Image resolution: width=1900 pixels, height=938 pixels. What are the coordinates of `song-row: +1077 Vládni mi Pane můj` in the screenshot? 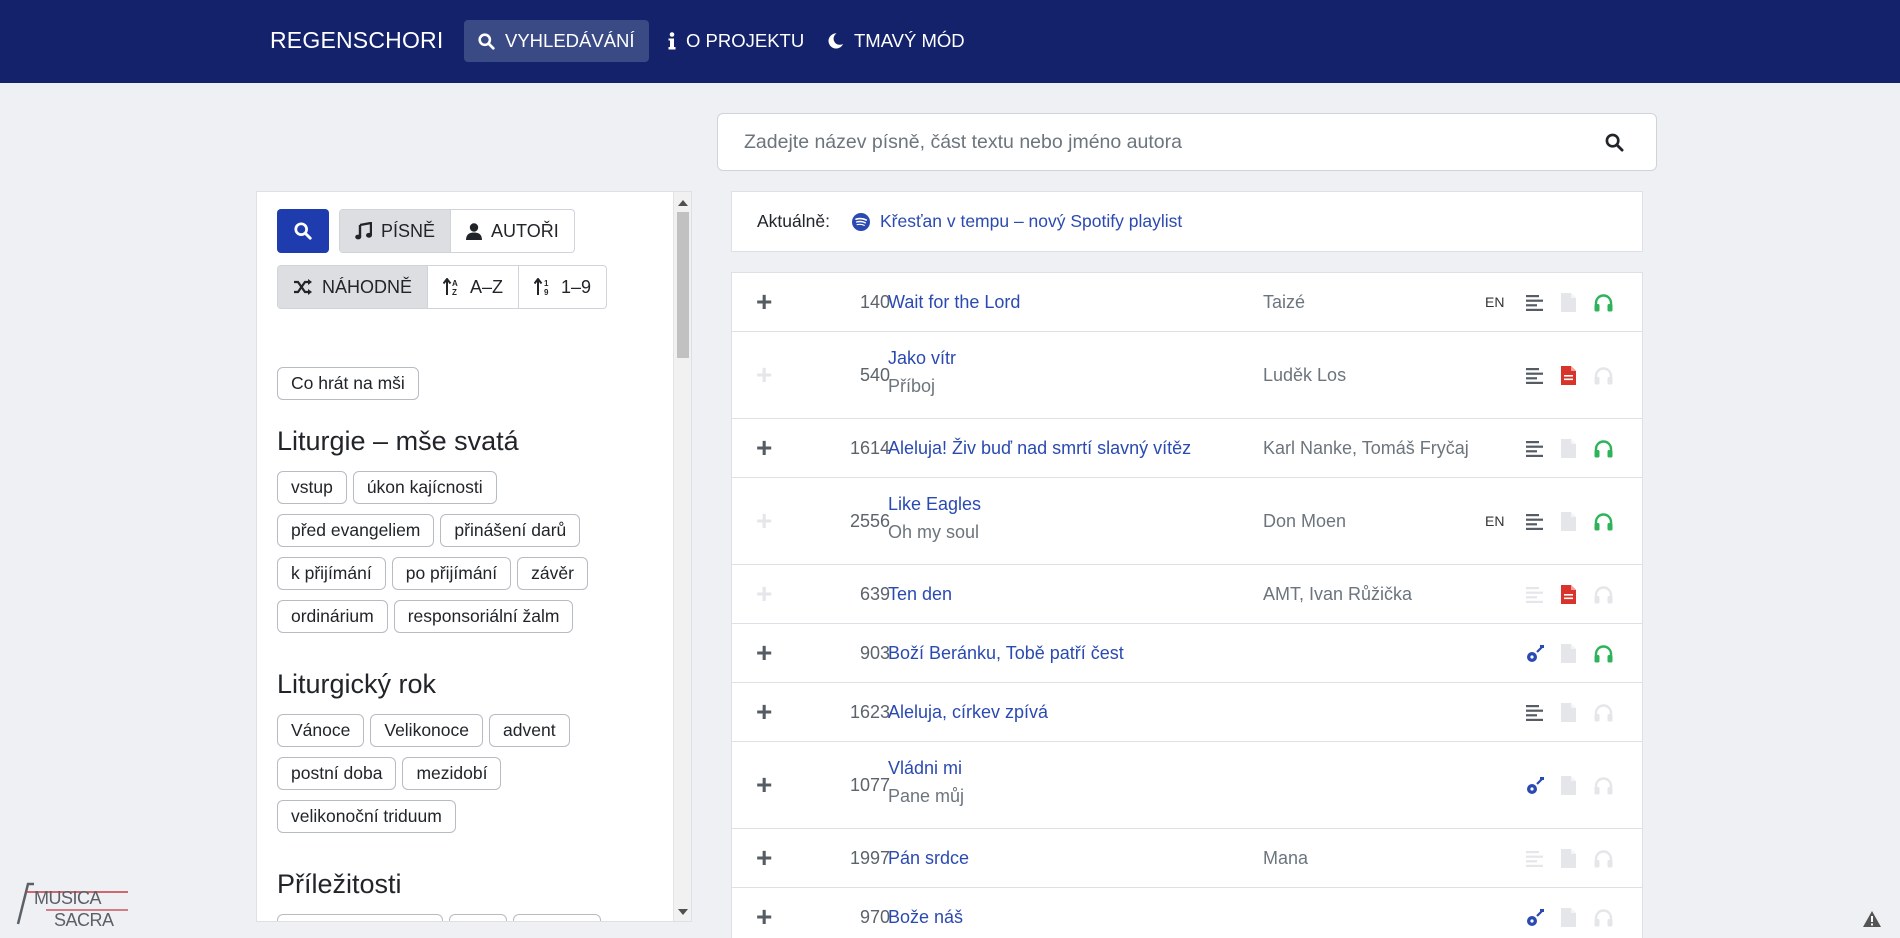 It's located at (1187, 785).